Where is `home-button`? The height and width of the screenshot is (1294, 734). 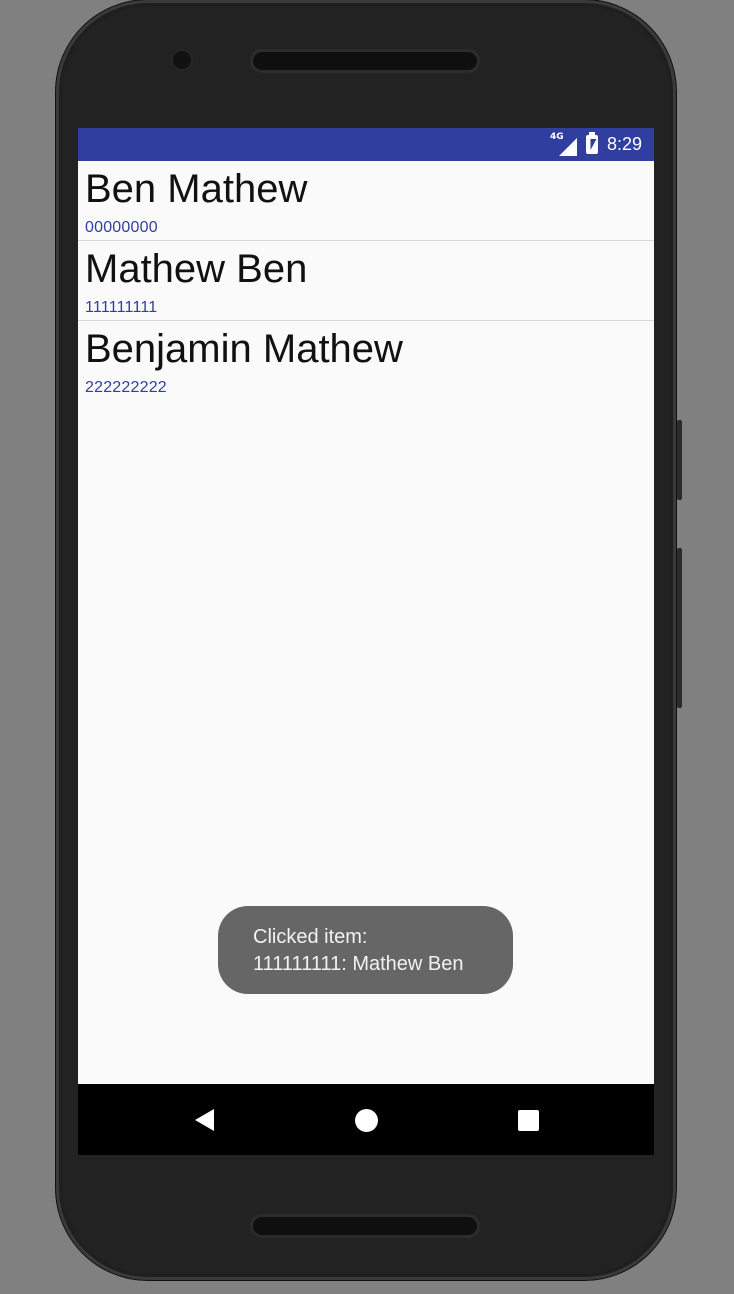
home-button is located at coordinates (366, 1120).